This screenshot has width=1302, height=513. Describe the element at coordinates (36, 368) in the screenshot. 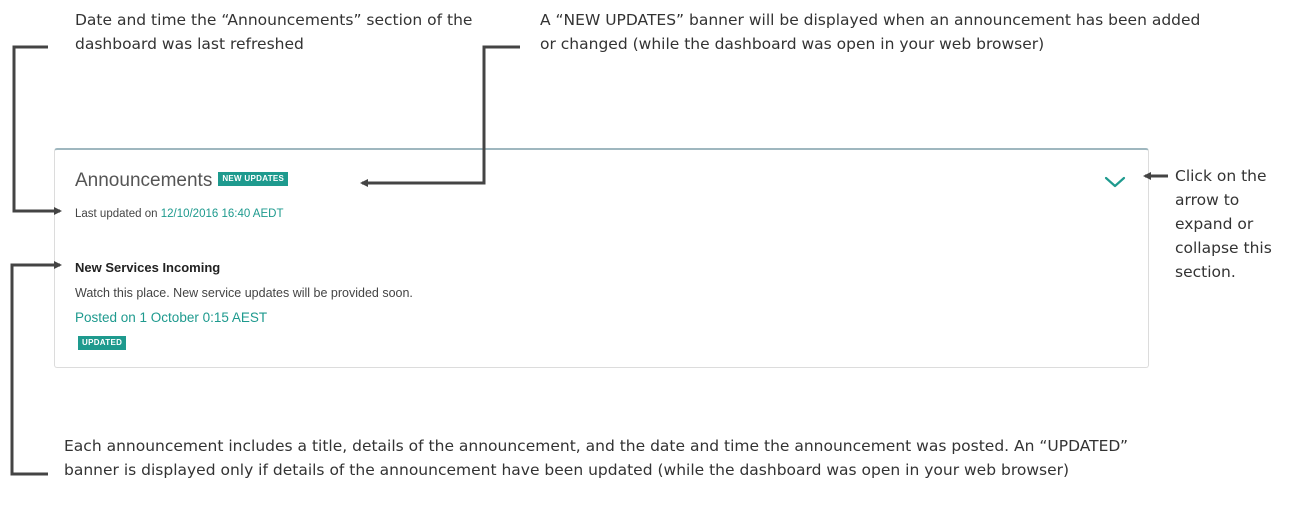

I see `announcement-pointer-line` at that location.